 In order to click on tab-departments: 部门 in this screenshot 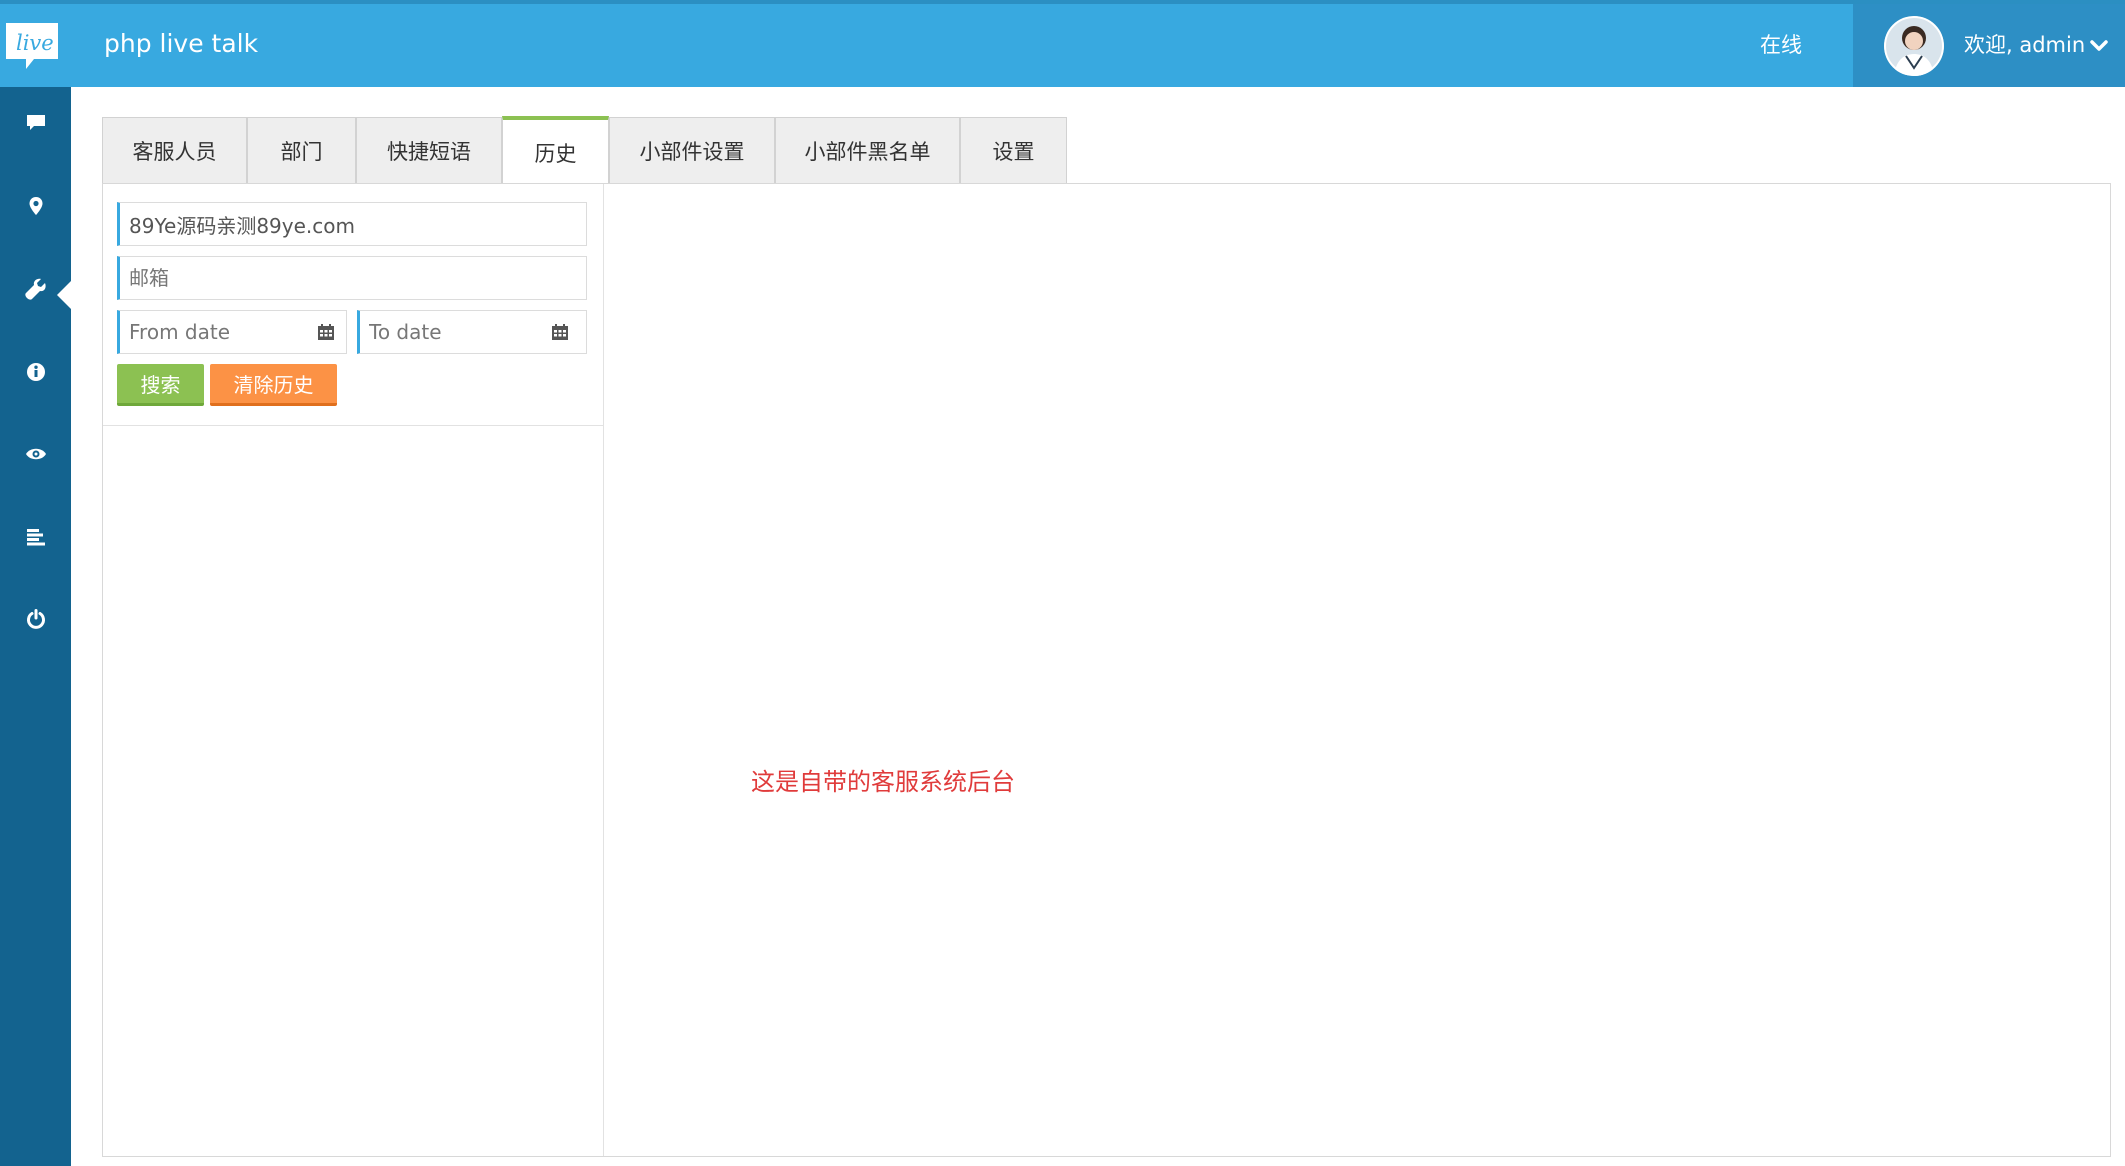, I will do `click(301, 150)`.